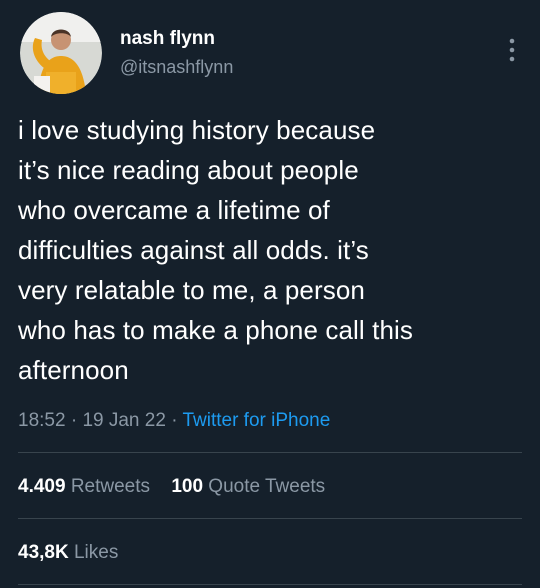 This screenshot has width=540, height=588. Describe the element at coordinates (215, 330) in the screenshot. I see `tweet-line: who has to make a phone call this` at that location.